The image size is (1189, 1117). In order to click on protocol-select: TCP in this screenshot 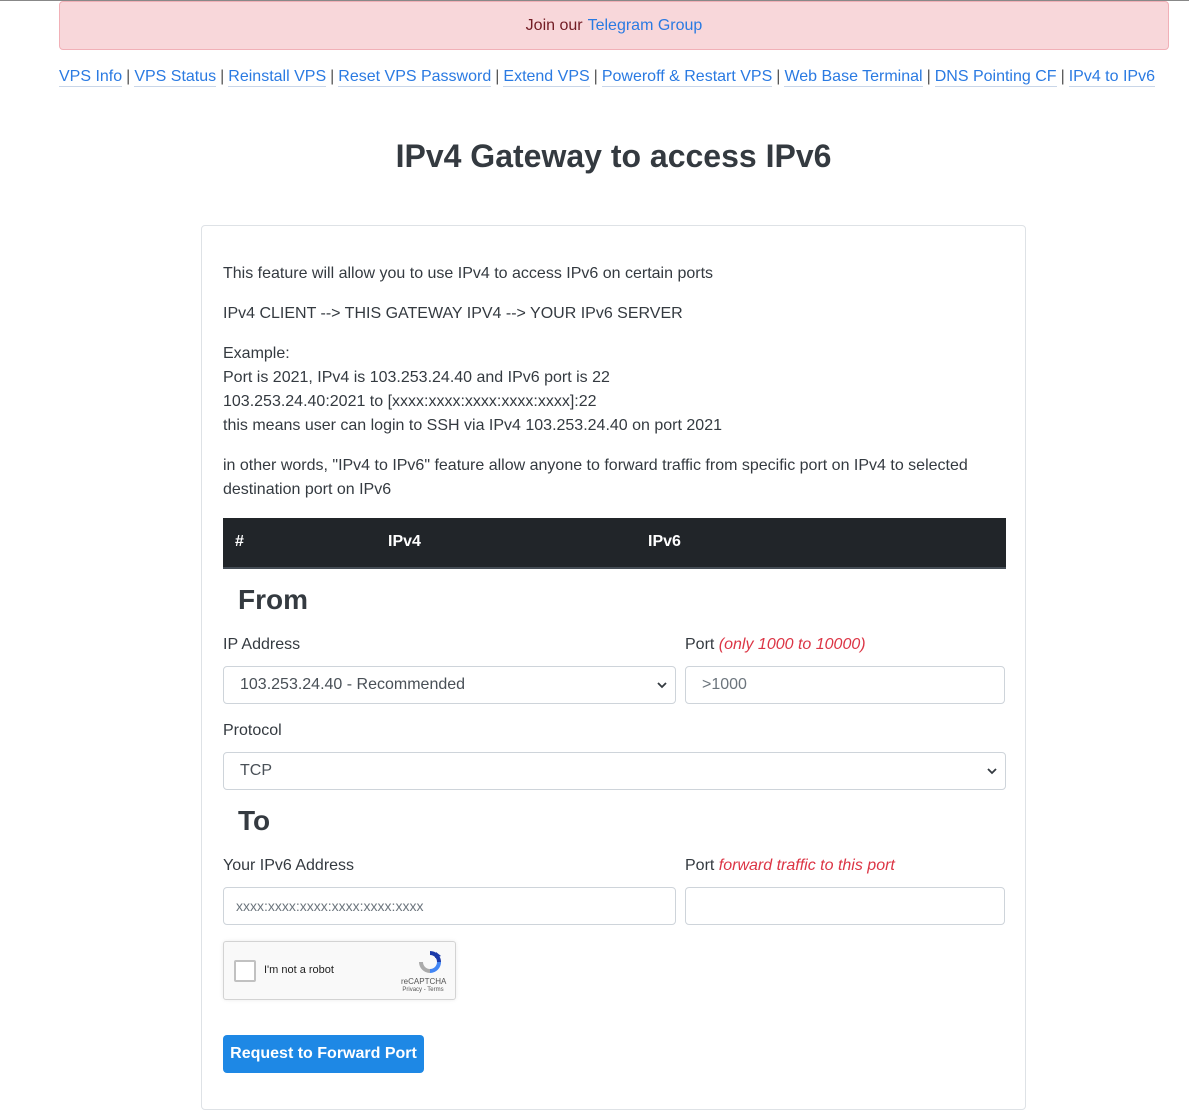, I will do `click(614, 771)`.